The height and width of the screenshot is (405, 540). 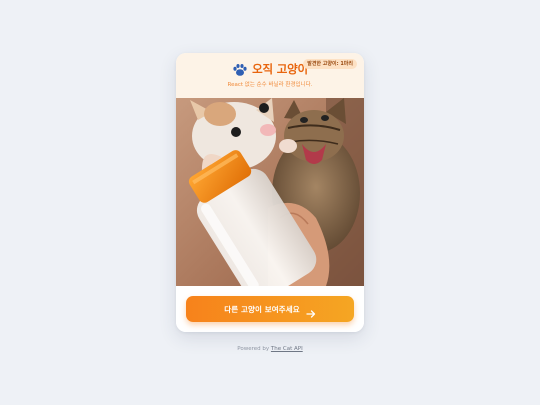 I want to click on paw-icon, so click(x=240, y=69).